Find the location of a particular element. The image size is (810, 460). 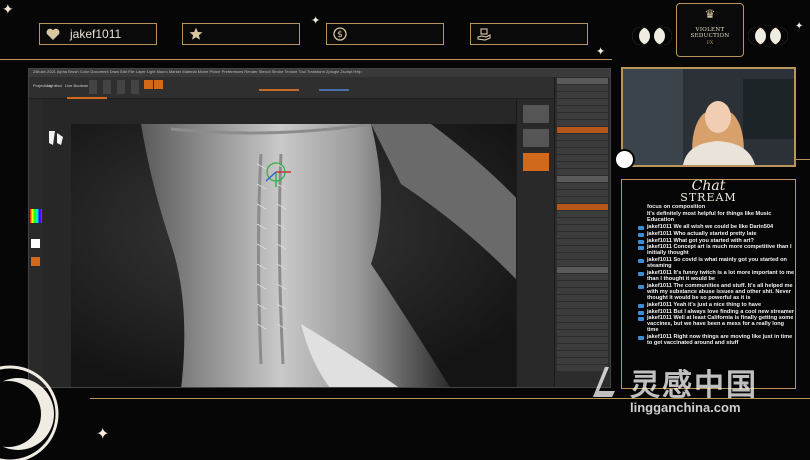

zbrush-left-shelf is located at coordinates (36, 243).